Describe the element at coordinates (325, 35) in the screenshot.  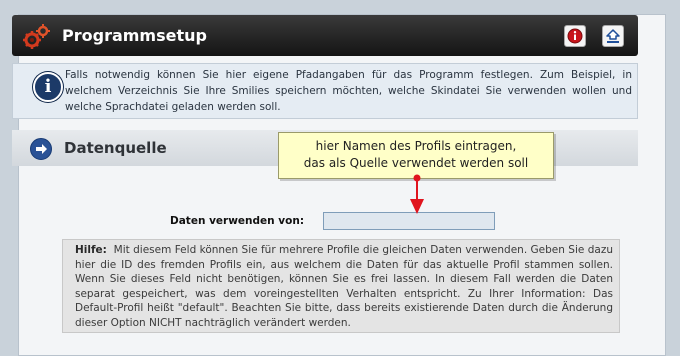
I see `panel-header: Programmsetup` at that location.